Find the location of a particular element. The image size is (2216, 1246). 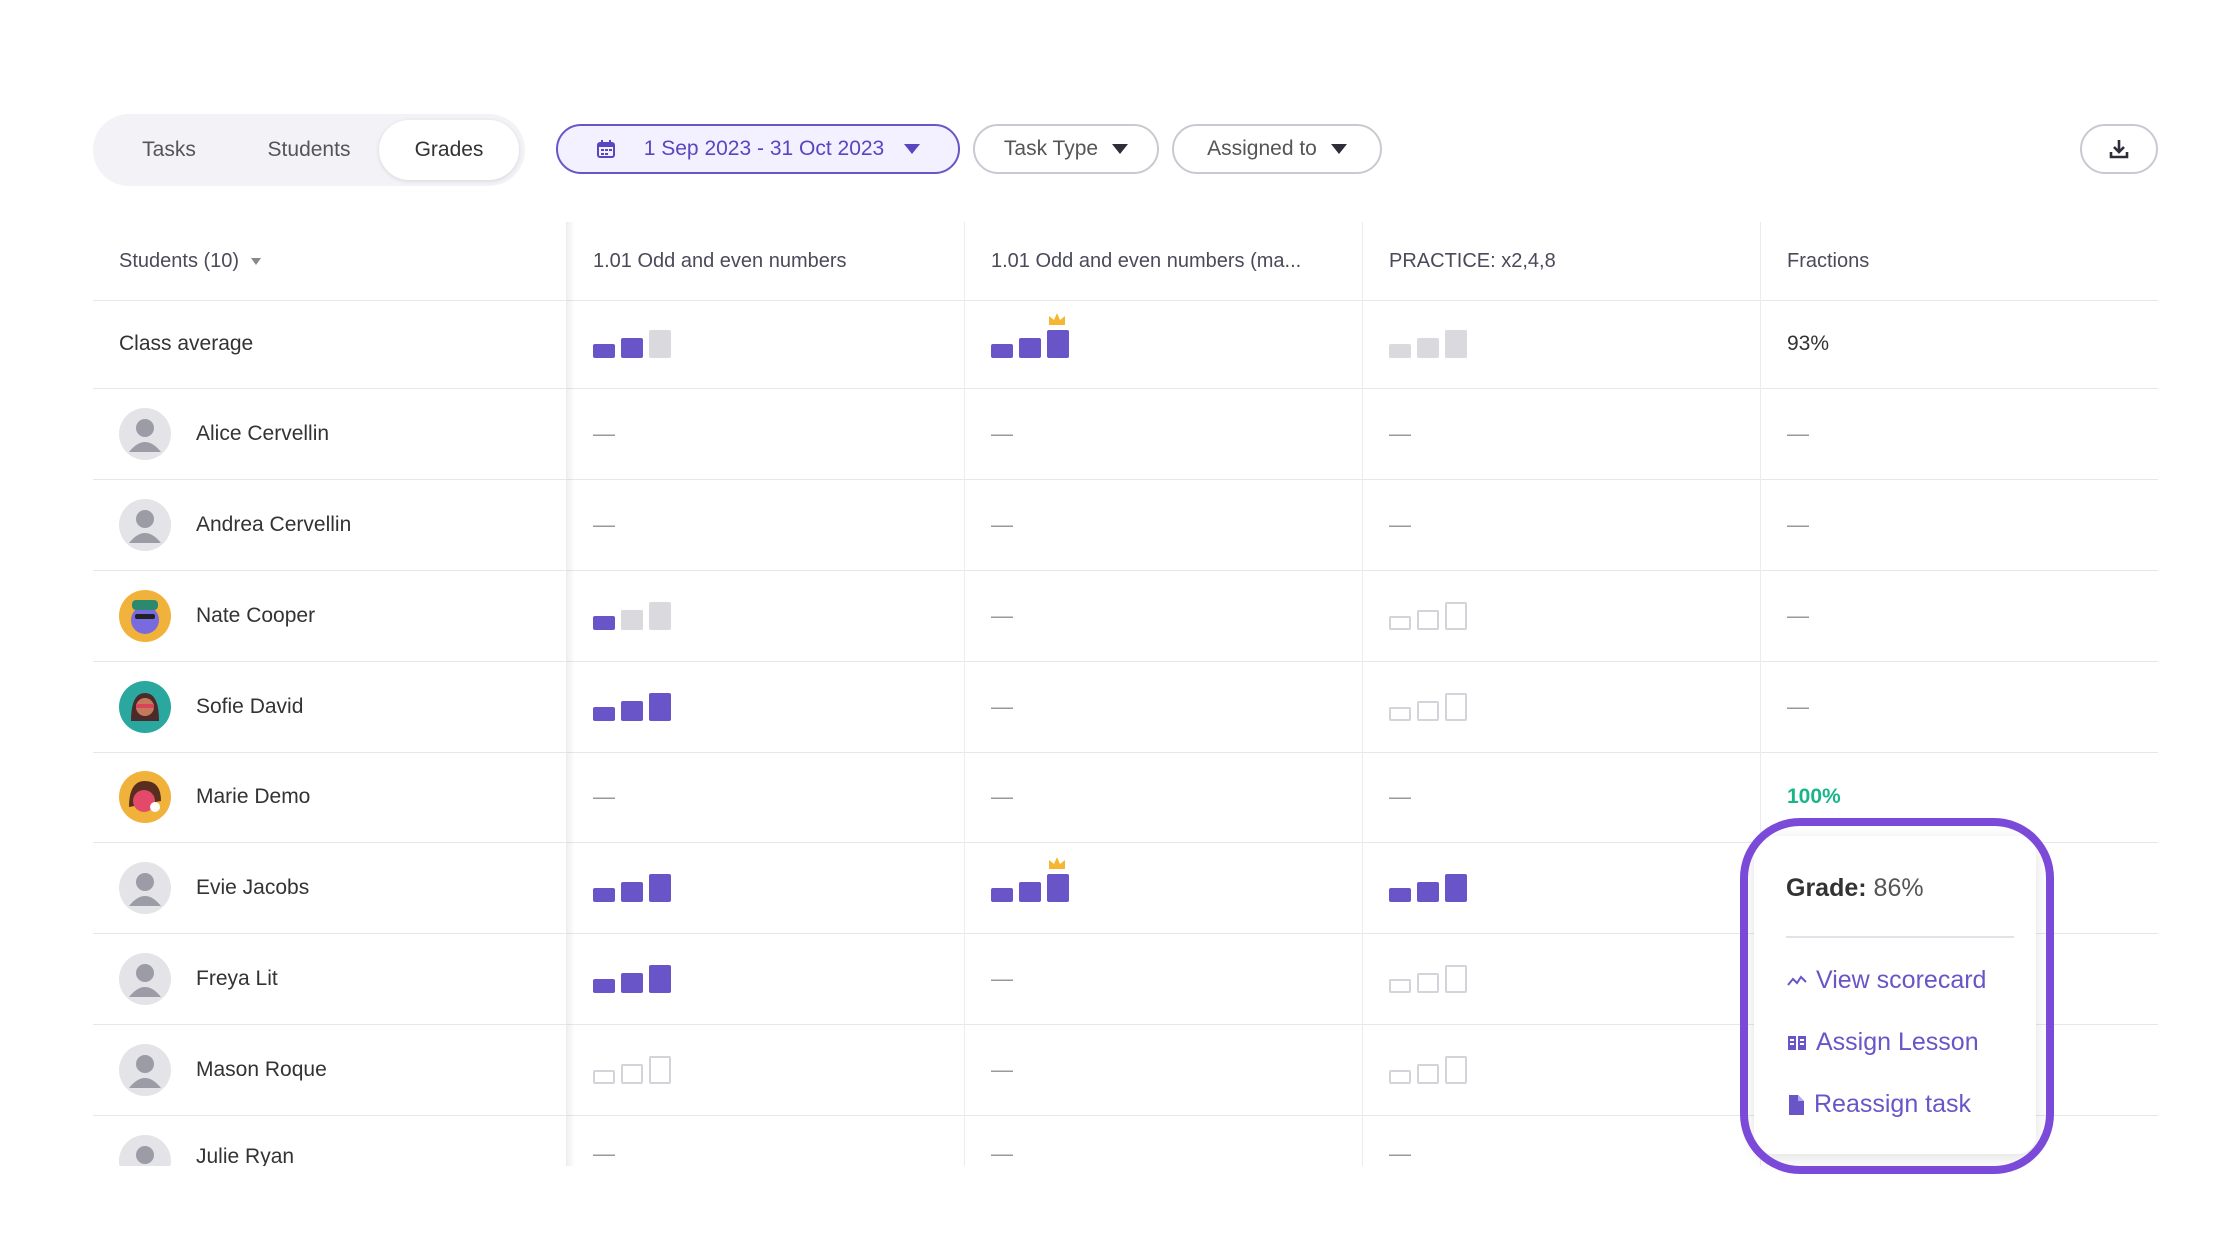

assign-lesson-link: Assign Lesson is located at coordinates (1882, 1042).